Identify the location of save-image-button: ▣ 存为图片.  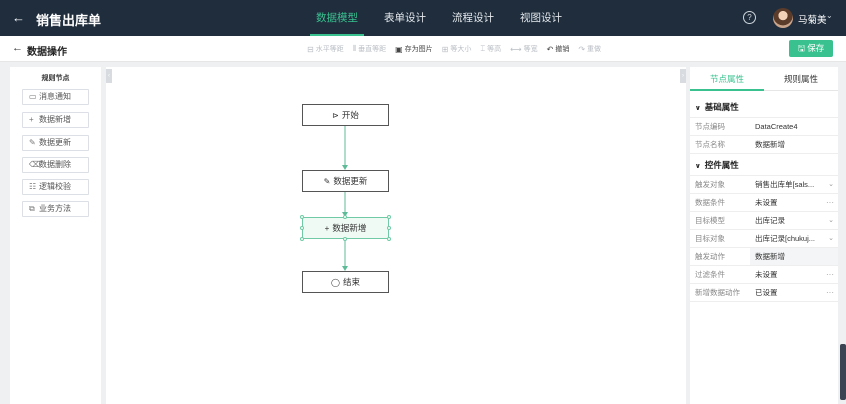
(414, 49).